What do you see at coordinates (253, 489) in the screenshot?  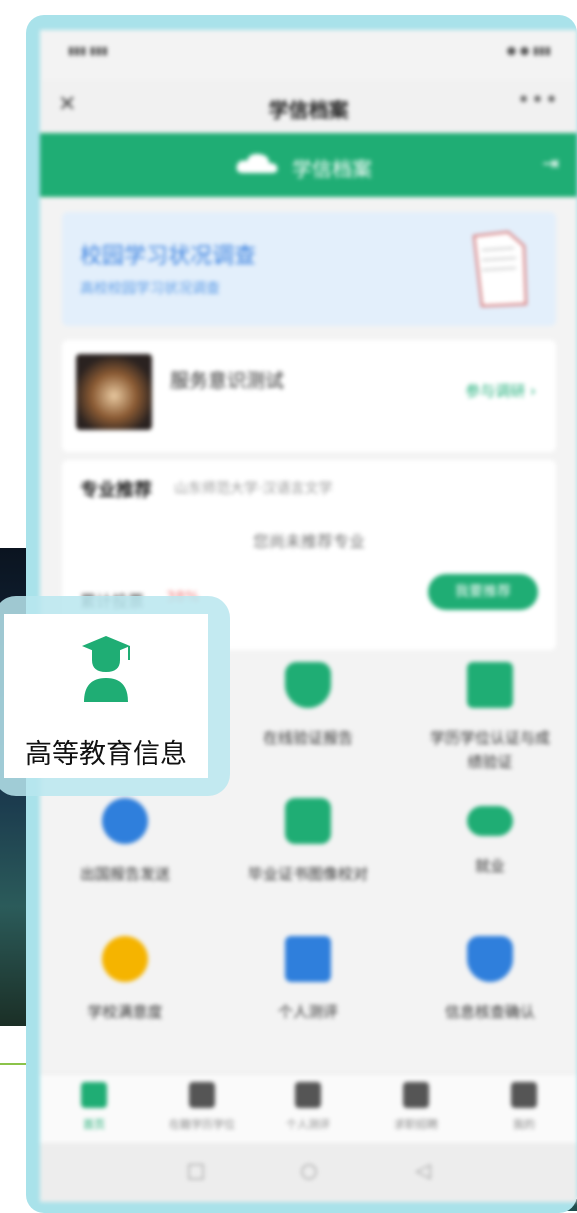 I see `major-school: 山东师范大学·汉语言文学` at bounding box center [253, 489].